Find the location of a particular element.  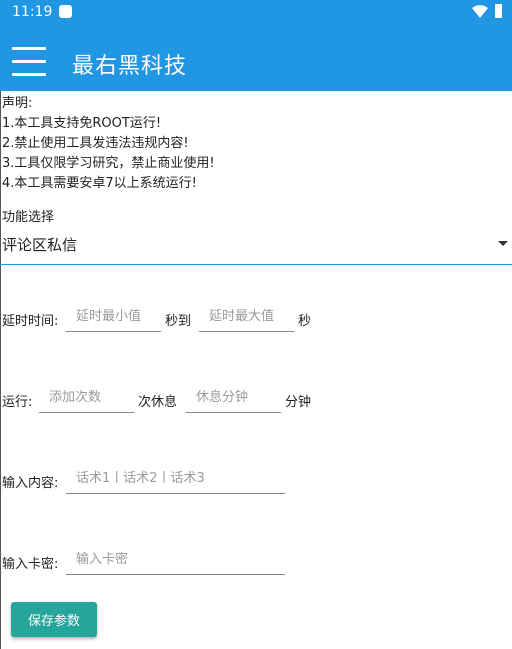

status-time: 11:19 is located at coordinates (32, 12).